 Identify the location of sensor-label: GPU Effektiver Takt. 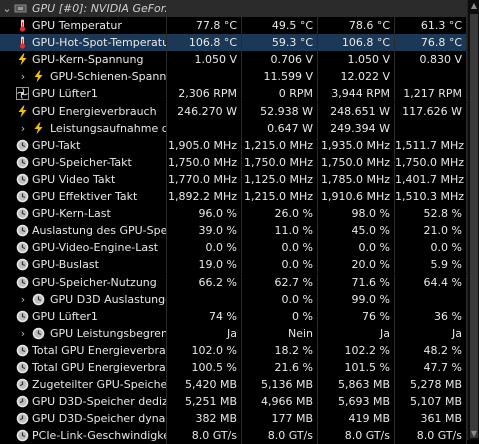
(85, 196).